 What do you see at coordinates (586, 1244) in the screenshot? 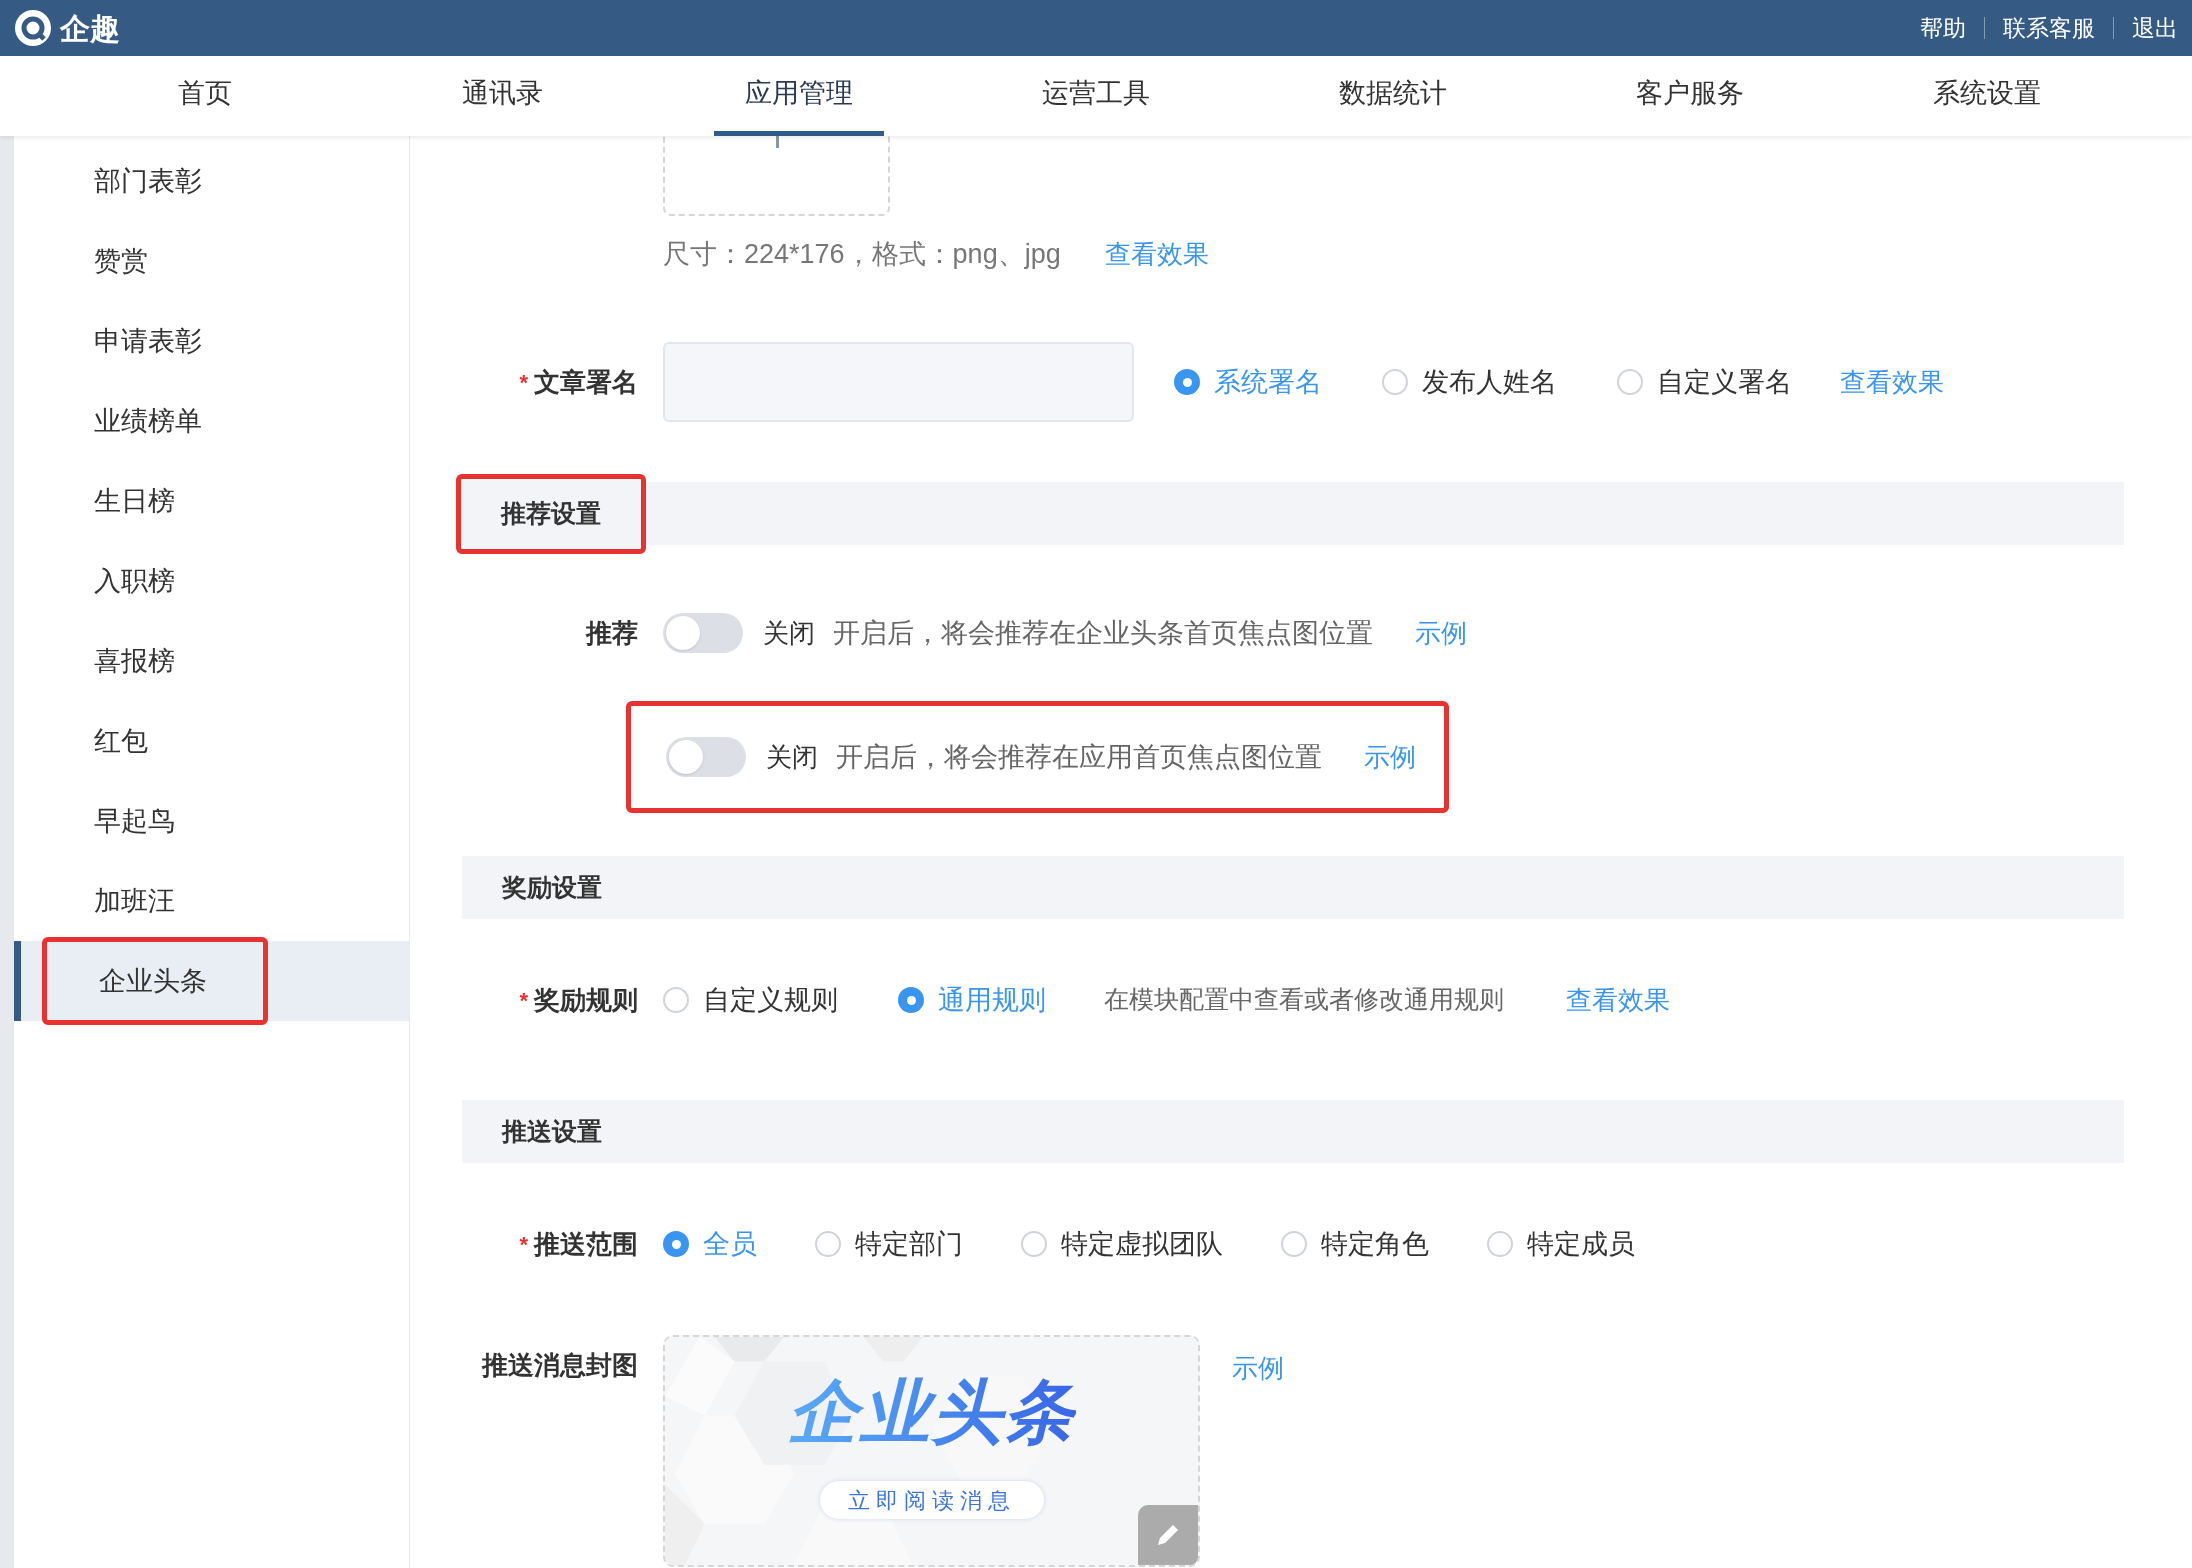
I see `field-label: 推送范围` at bounding box center [586, 1244].